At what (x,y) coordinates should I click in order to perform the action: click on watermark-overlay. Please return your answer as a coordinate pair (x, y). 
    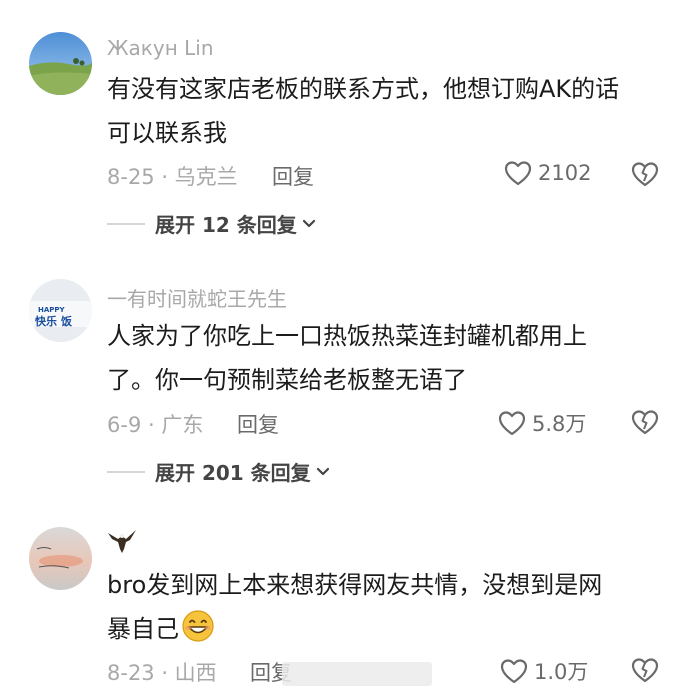
    Looking at the image, I should click on (357, 674).